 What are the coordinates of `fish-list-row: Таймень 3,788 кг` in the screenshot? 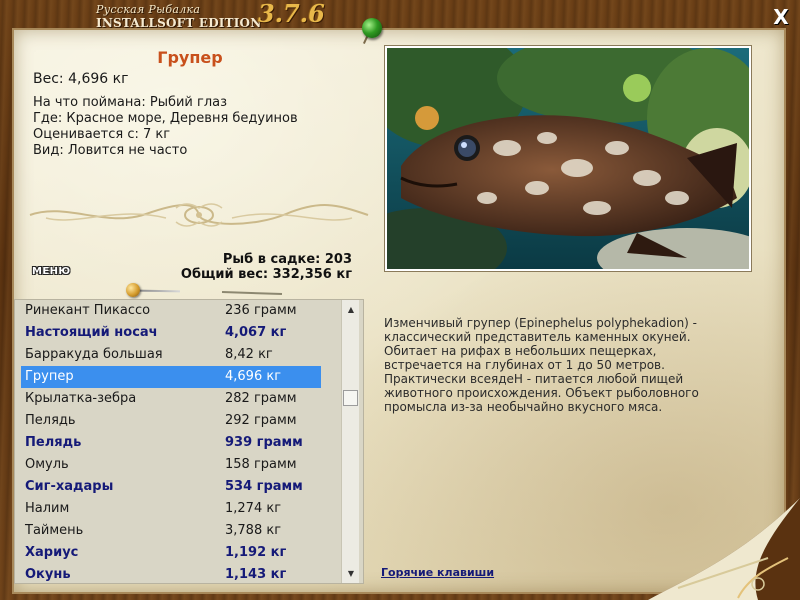 It's located at (171, 531).